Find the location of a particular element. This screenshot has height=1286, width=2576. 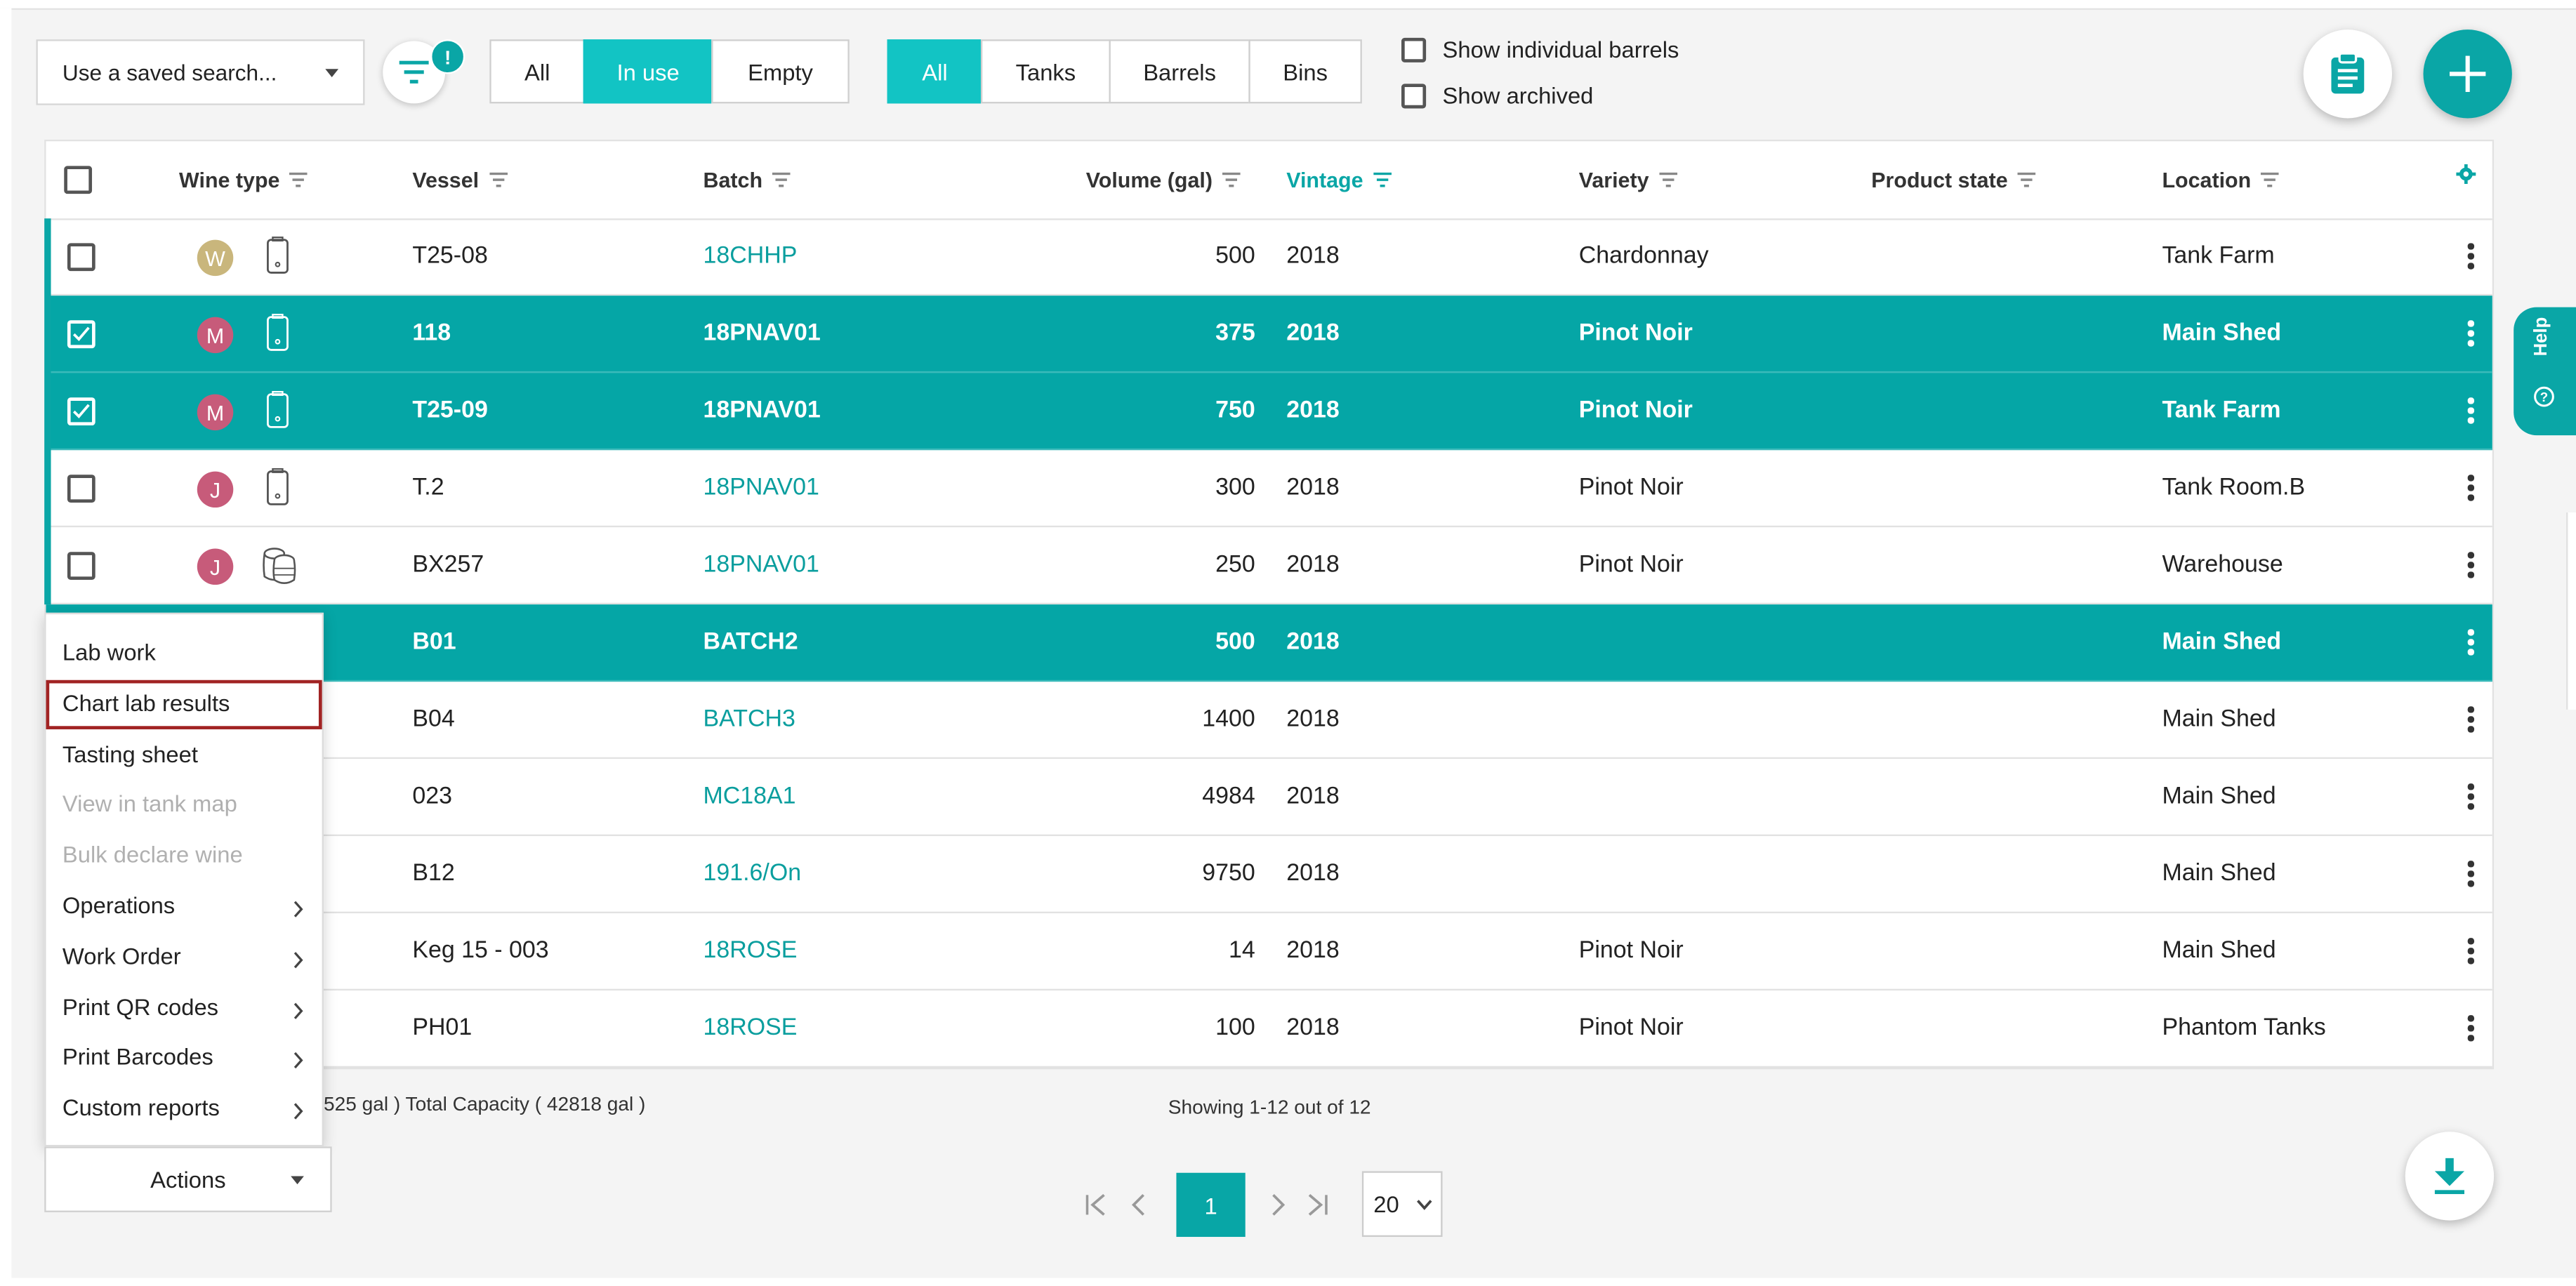

cell-batch: 191.6/On is located at coordinates (753, 874).